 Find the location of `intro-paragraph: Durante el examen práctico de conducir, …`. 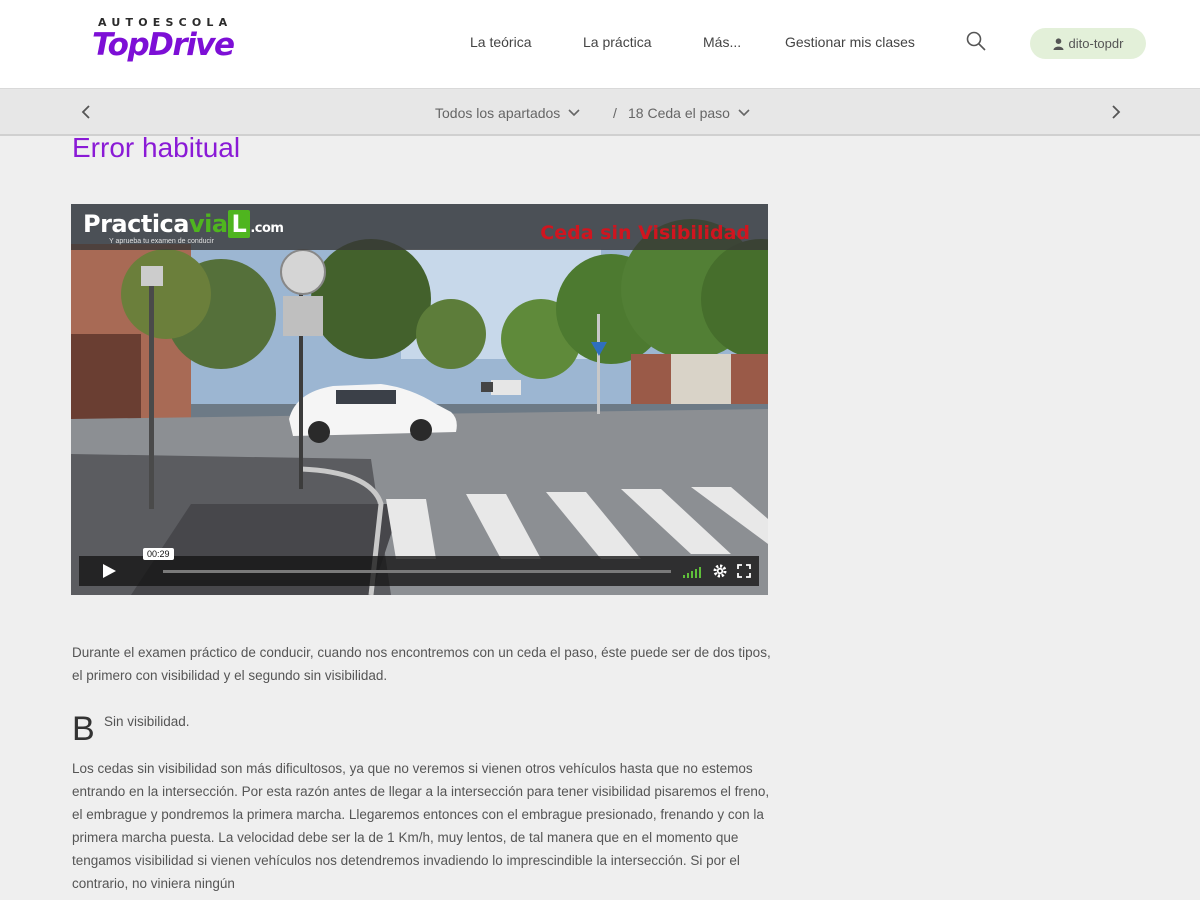

intro-paragraph: Durante el examen práctico de conducir, … is located at coordinates (421, 664).